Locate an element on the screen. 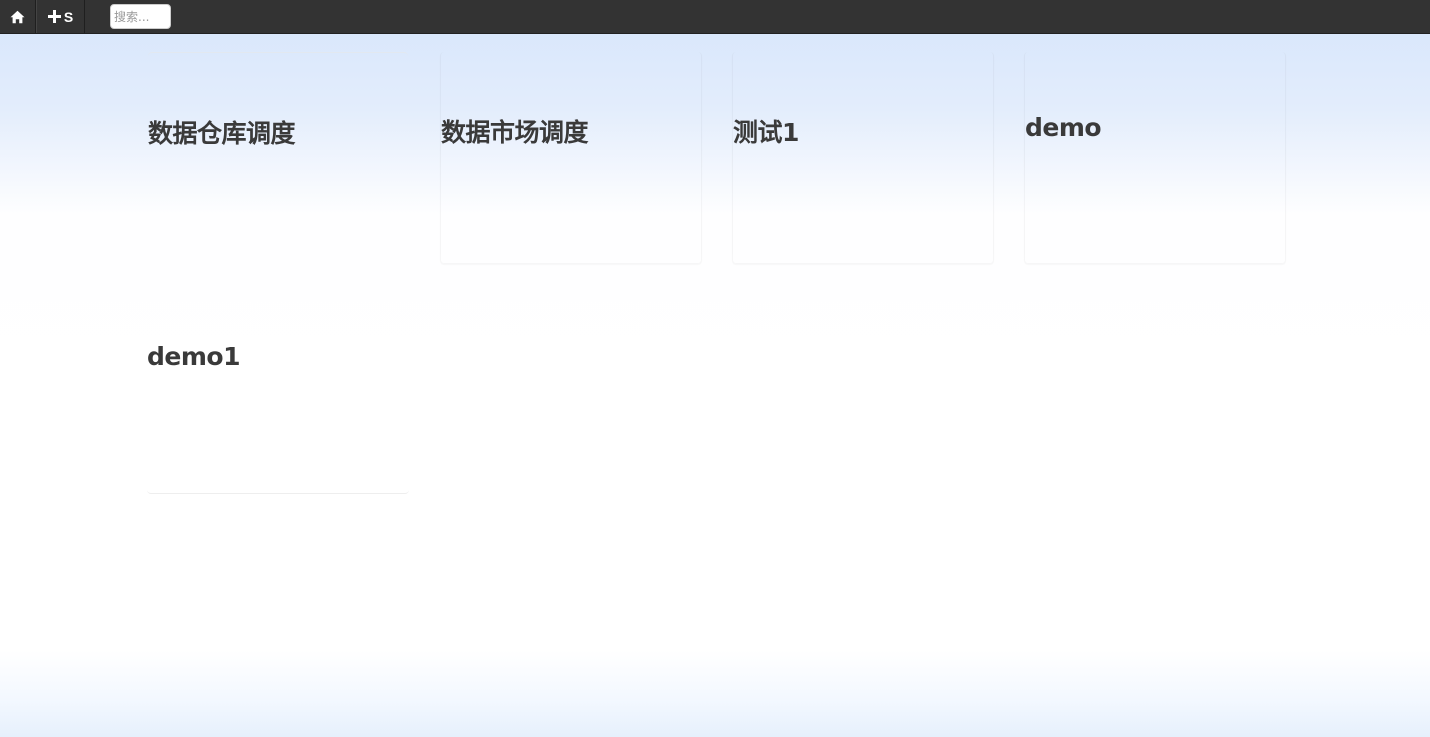 The width and height of the screenshot is (1430, 737). project-tile-demo: demo is located at coordinates (1155, 158).